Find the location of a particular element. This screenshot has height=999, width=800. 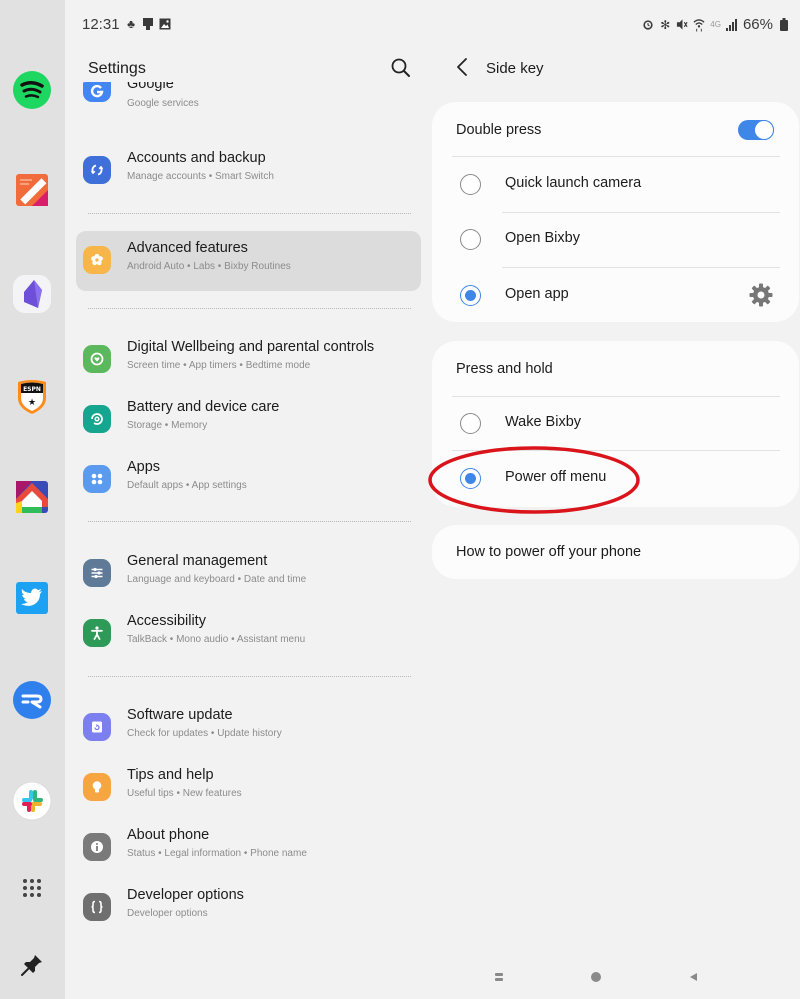

open-app-settings-button is located at coordinates (761, 295).